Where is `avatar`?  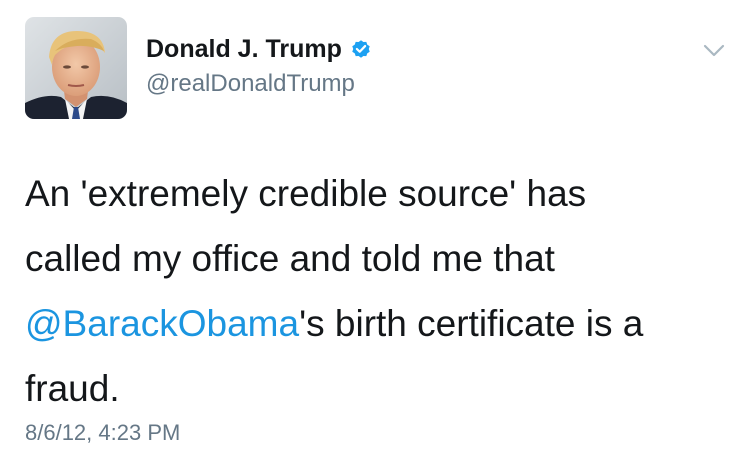
avatar is located at coordinates (76, 68).